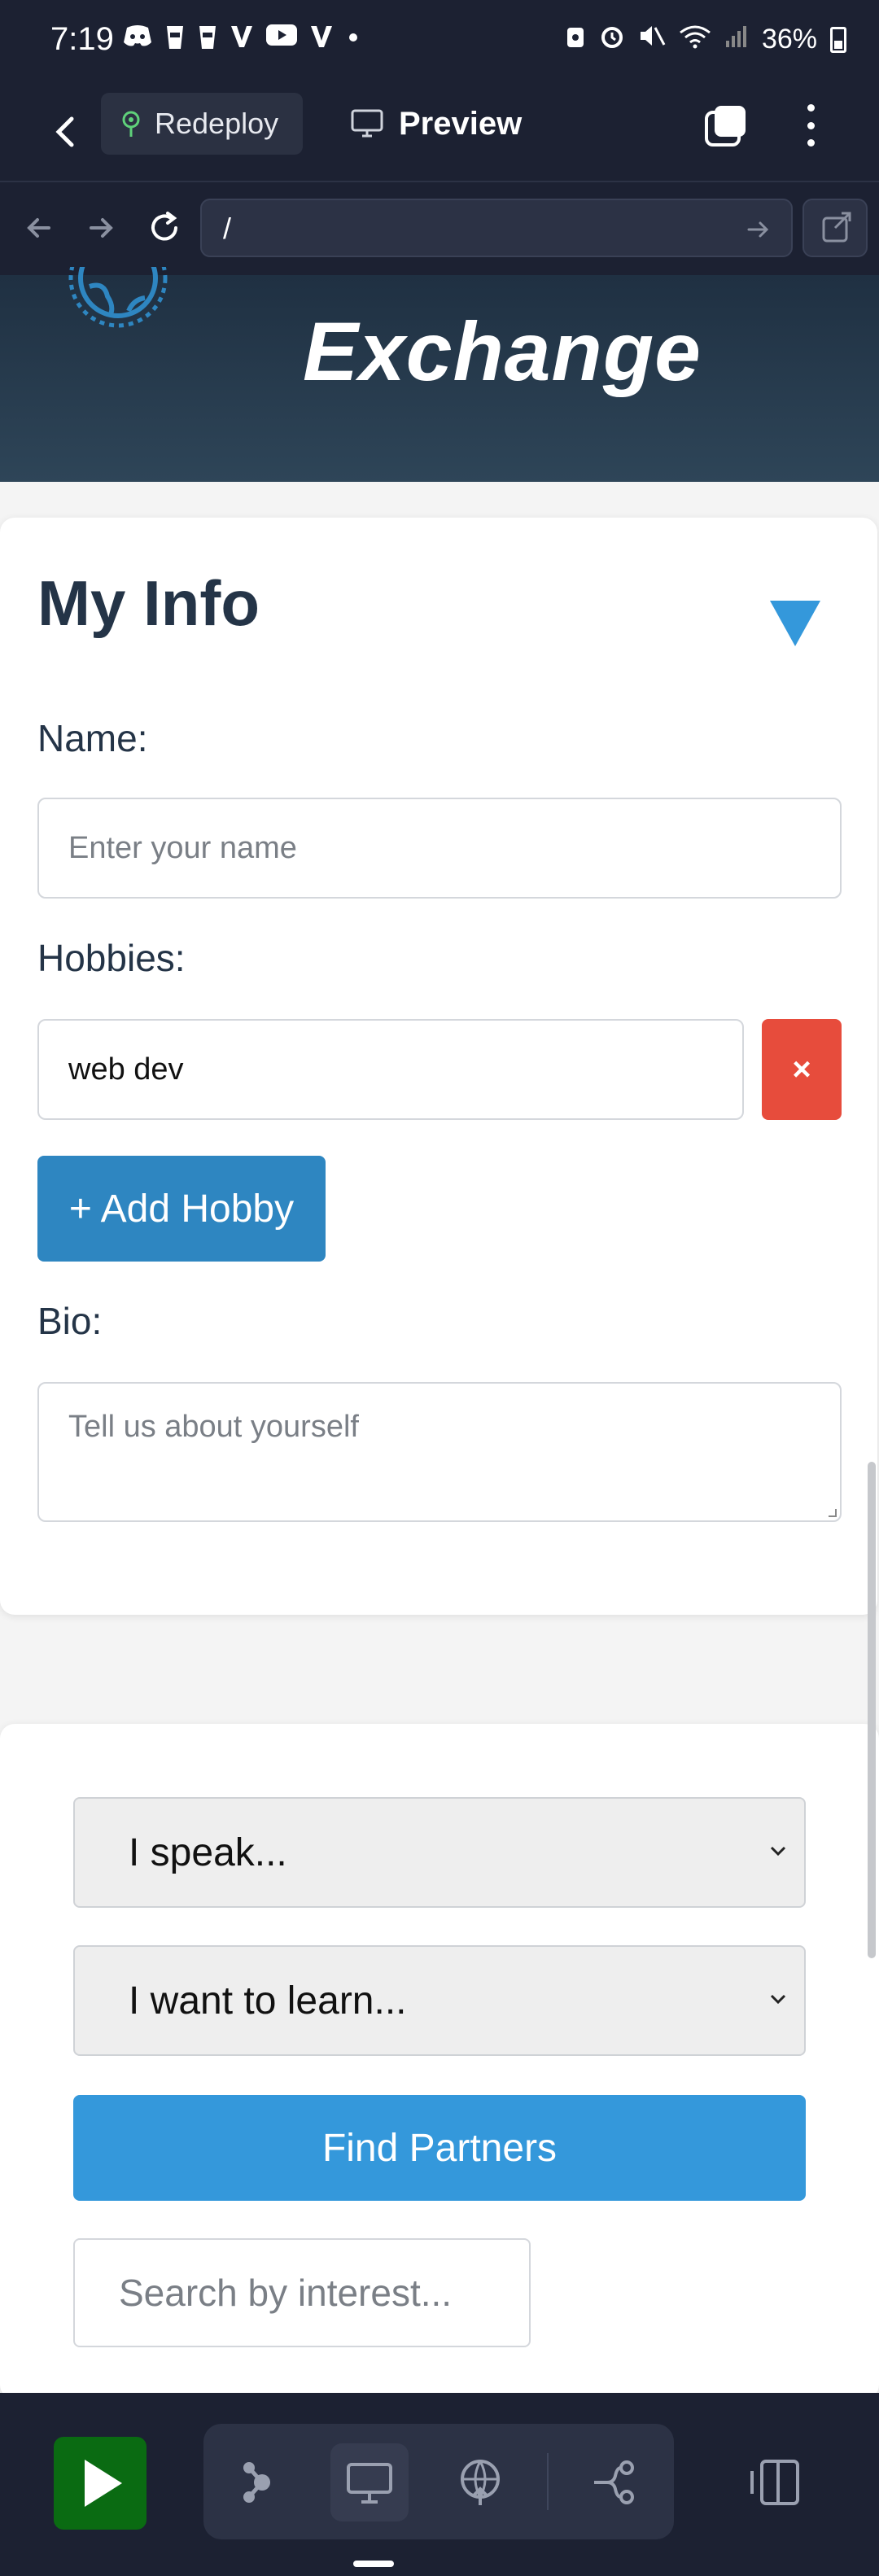  What do you see at coordinates (439, 40) in the screenshot?
I see `status-bar: 7:19 36%` at bounding box center [439, 40].